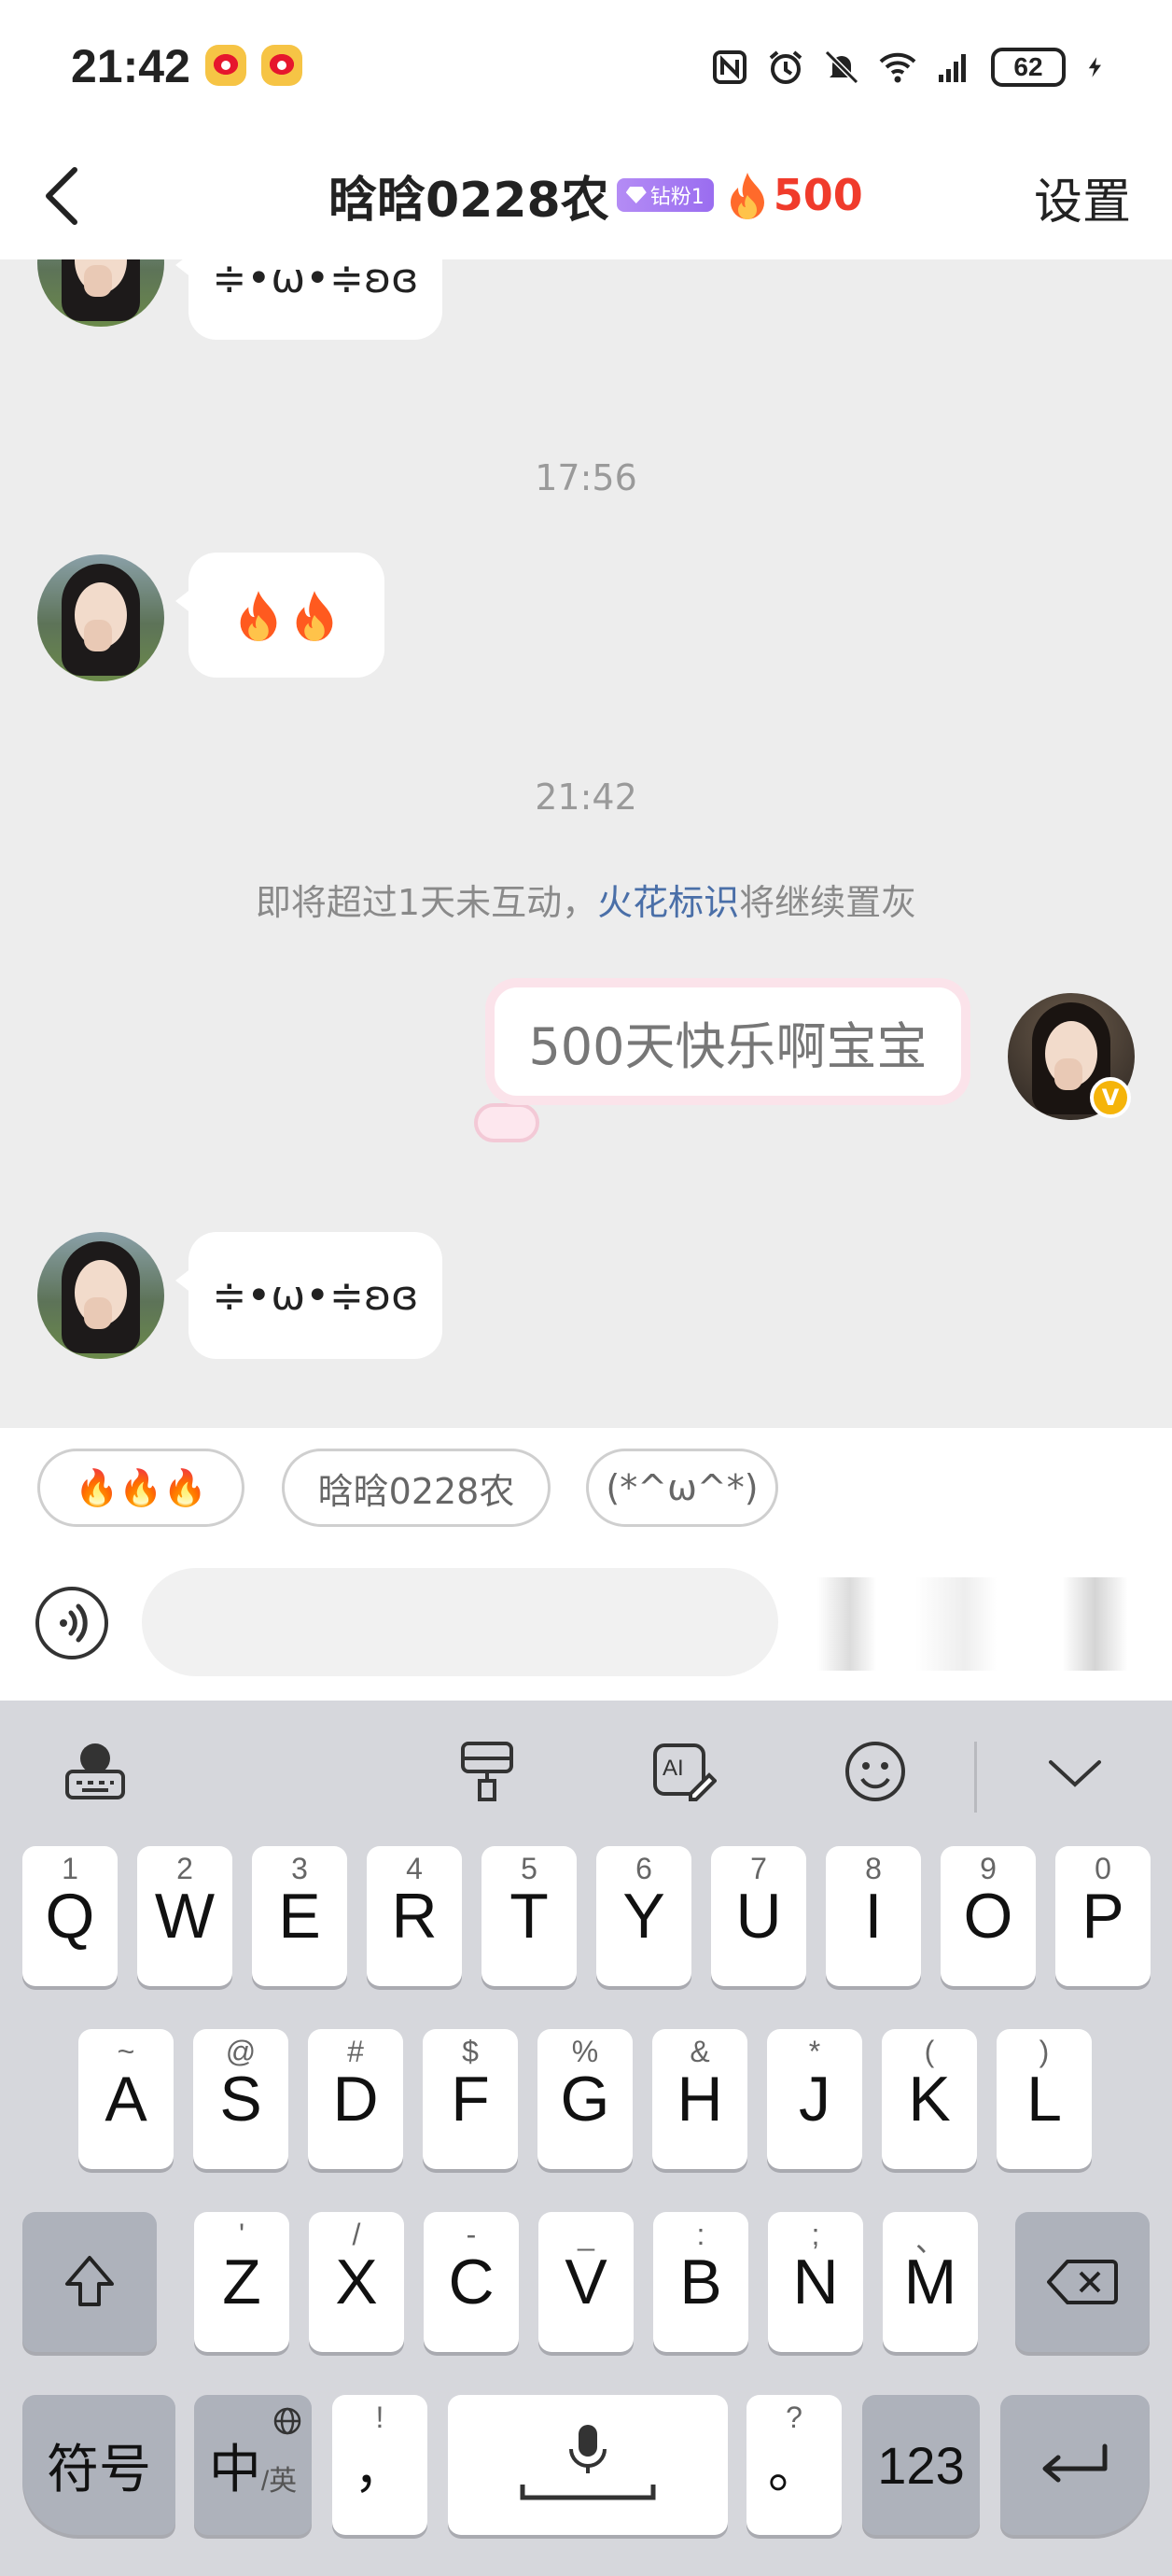 This screenshot has height=2576, width=1172. What do you see at coordinates (1075, 1771) in the screenshot?
I see `collapse-icon` at bounding box center [1075, 1771].